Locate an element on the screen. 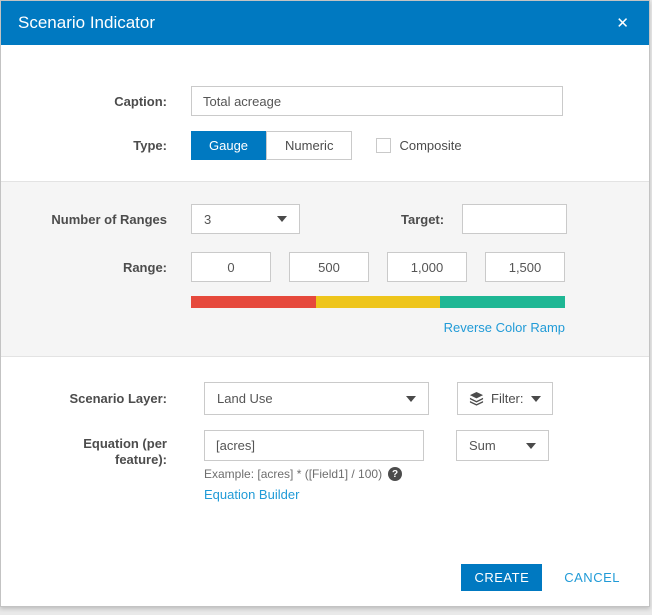 The image size is (652, 615). dialog-header: Scenario Indicator ✕ is located at coordinates (325, 23).